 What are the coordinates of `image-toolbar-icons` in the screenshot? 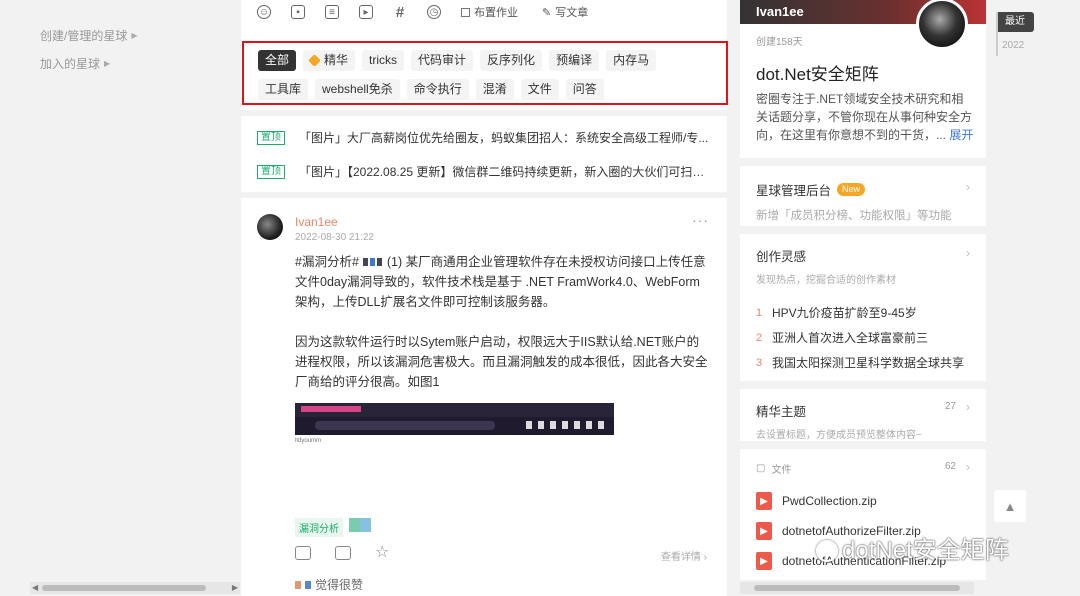 It's located at (566, 425).